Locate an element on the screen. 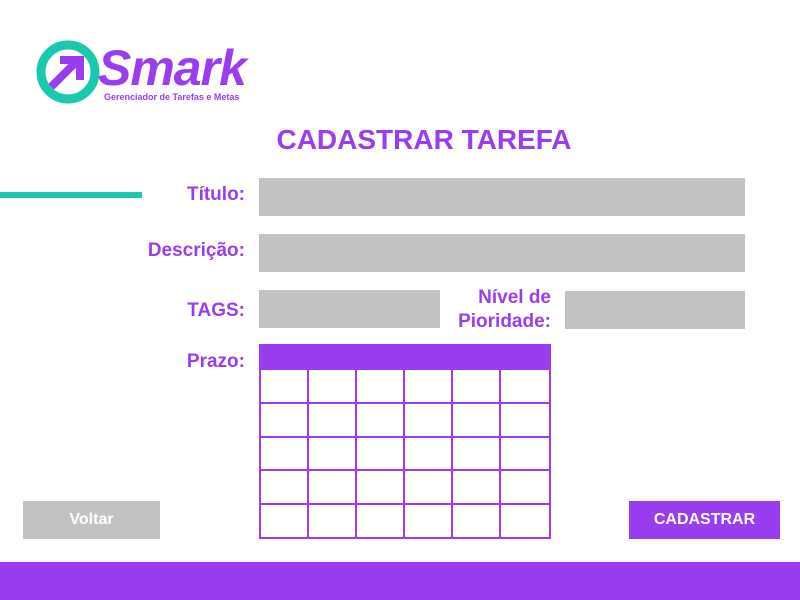 The width and height of the screenshot is (800, 600). brand-name: Smark is located at coordinates (172, 68).